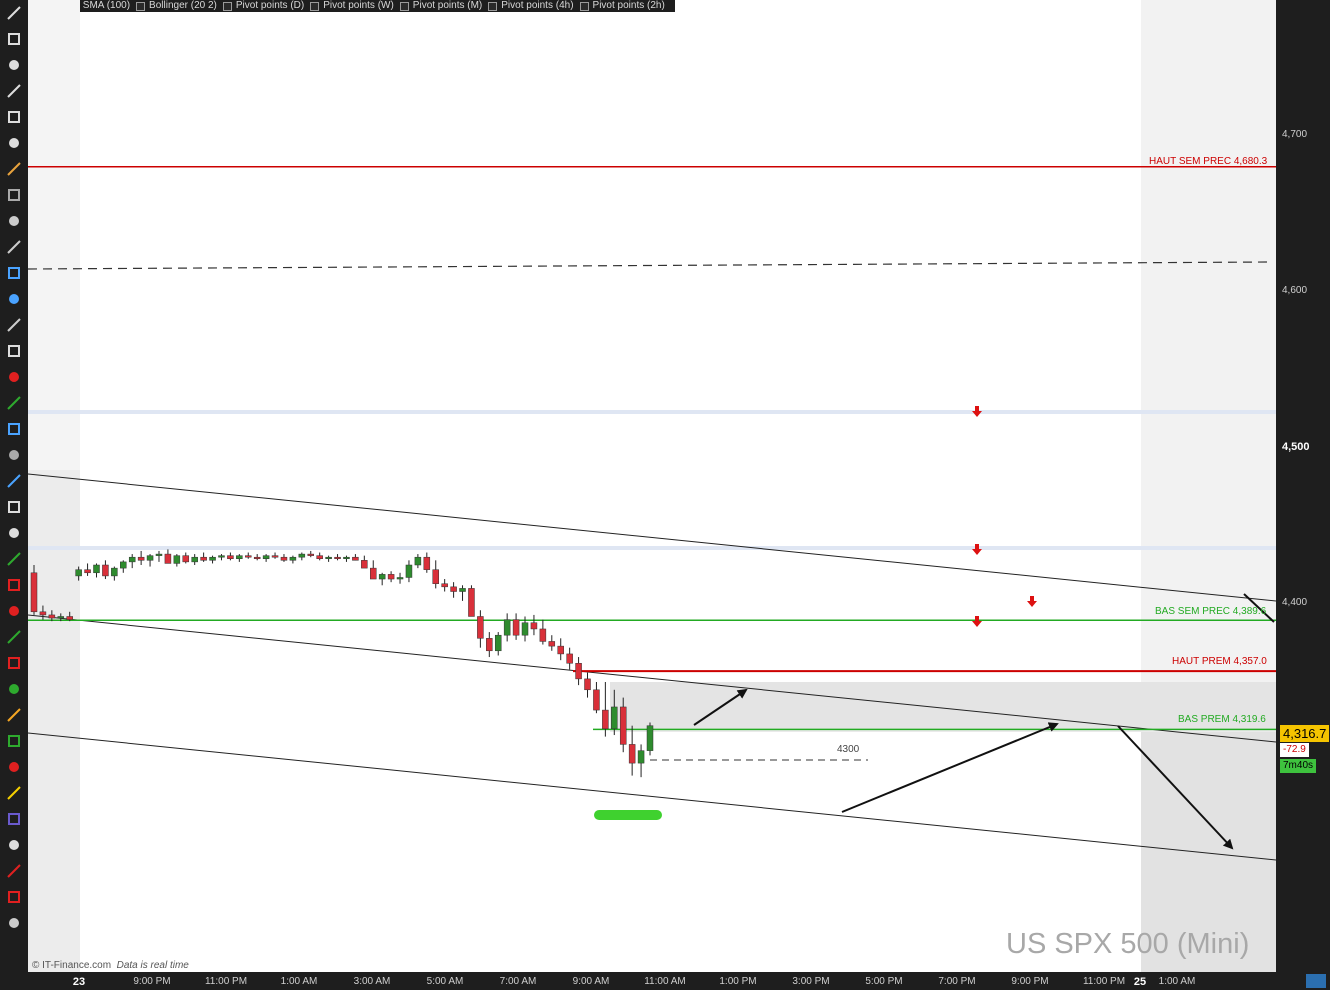  What do you see at coordinates (518, 981) in the screenshot?
I see `x-tick-label: 7:00 AM` at bounding box center [518, 981].